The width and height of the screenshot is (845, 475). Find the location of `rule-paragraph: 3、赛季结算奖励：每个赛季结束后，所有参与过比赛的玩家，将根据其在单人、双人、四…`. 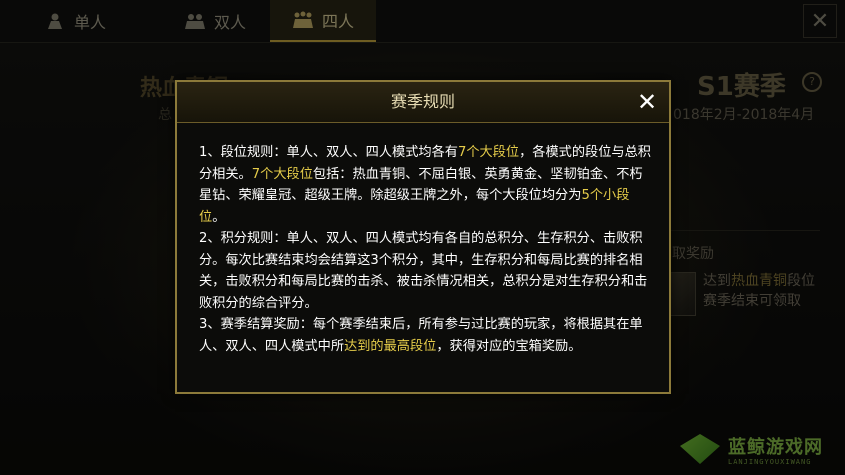

rule-paragraph: 3、赛季结算奖励：每个赛季结束后，所有参与过比赛的玩家，将根据其在单人、双人、四… is located at coordinates (425, 335).